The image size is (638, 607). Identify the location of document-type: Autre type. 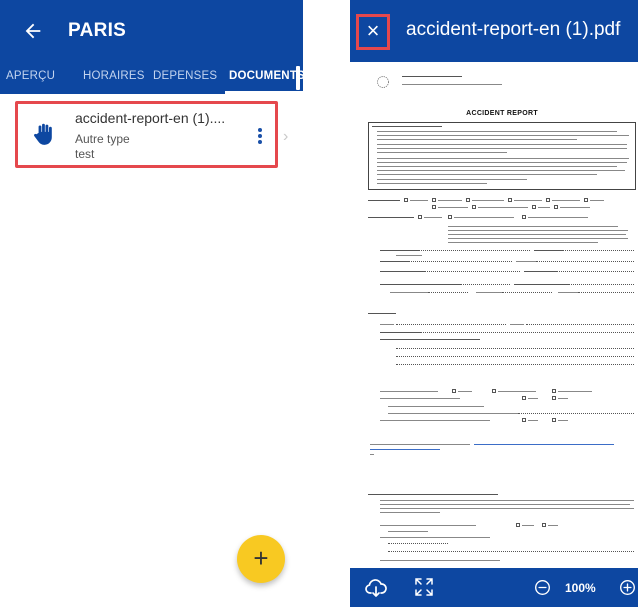
(102, 139).